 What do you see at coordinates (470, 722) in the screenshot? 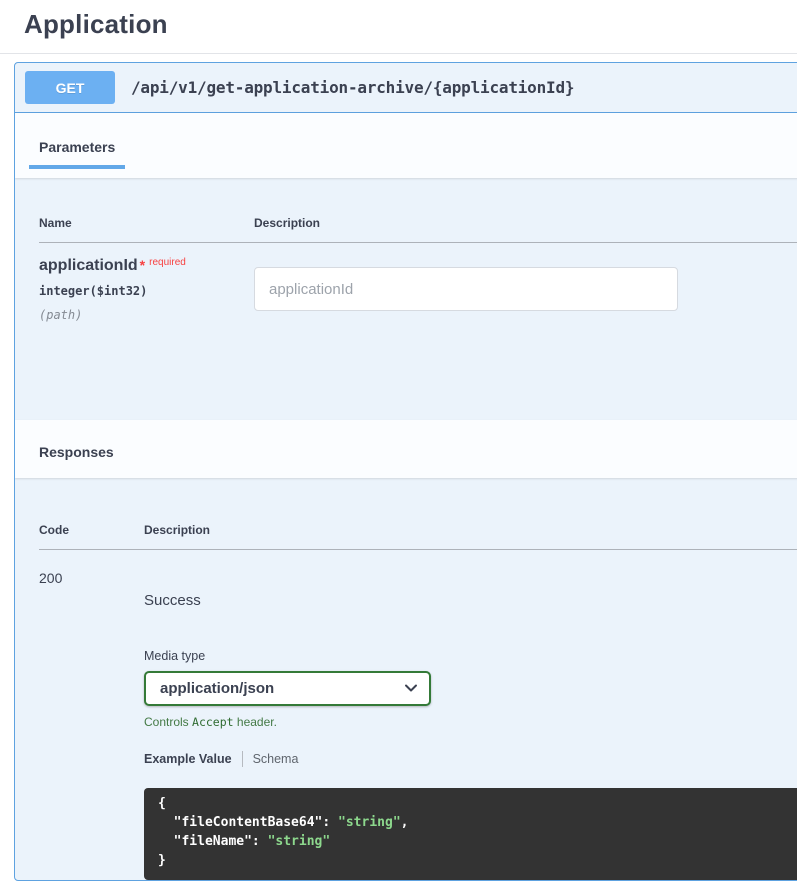
I see `controls-accept-note: Controls Accept header.` at bounding box center [470, 722].